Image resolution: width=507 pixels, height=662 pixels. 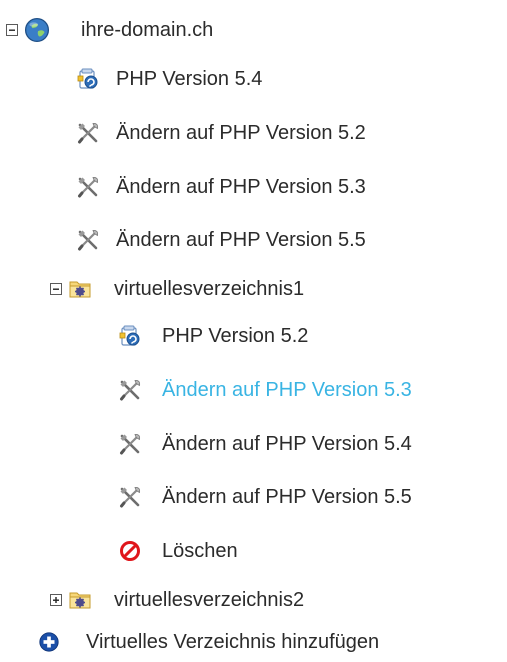 I want to click on add-directory-link: Virtuelles Verzeichnis hinzufügen, so click(x=232, y=642).